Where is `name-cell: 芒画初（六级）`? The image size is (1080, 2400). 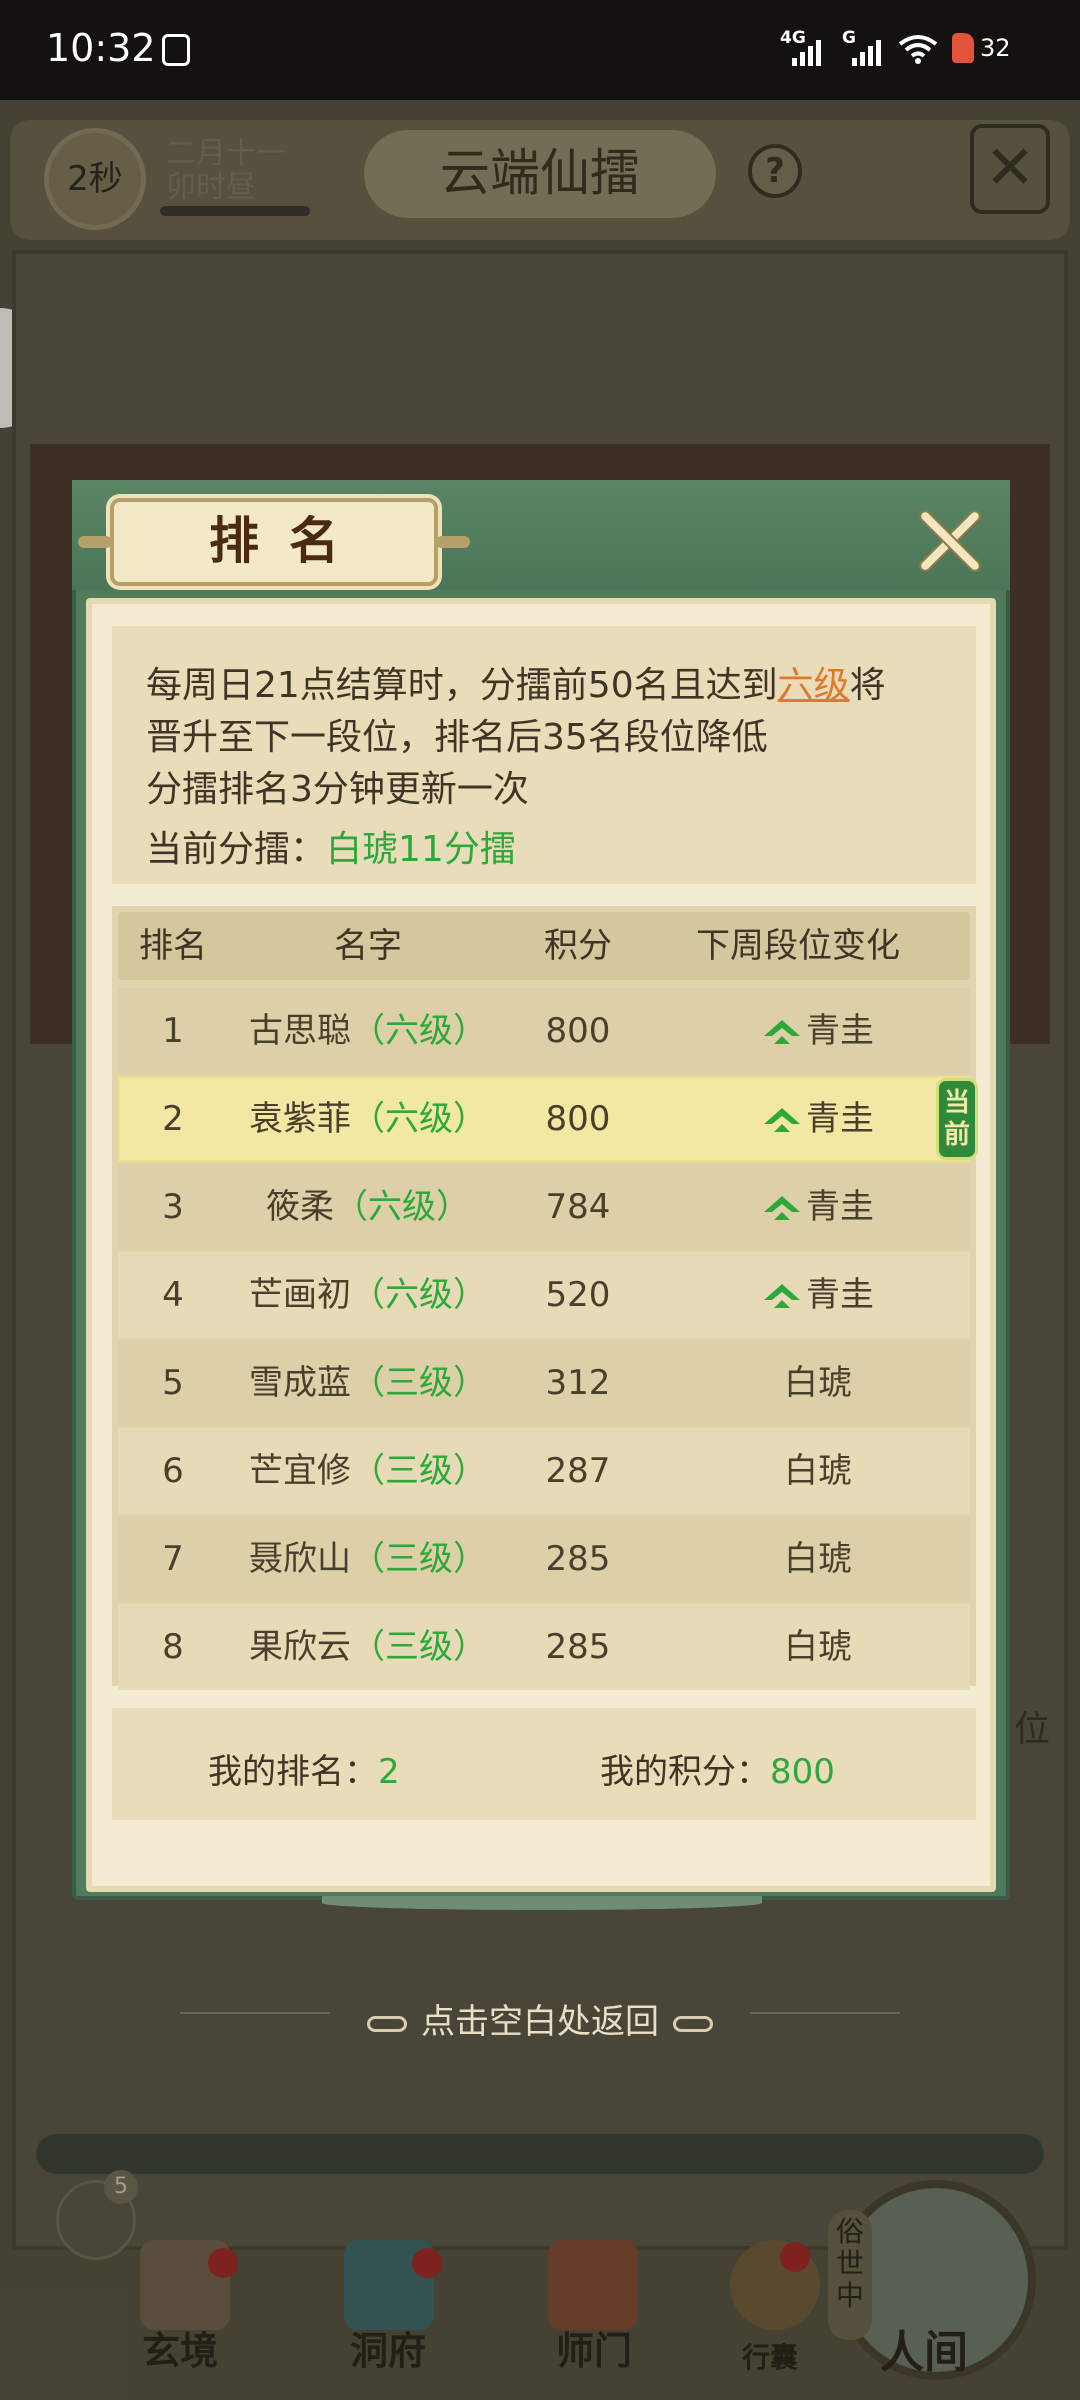
name-cell: 芒画初（六级） is located at coordinates (368, 1295).